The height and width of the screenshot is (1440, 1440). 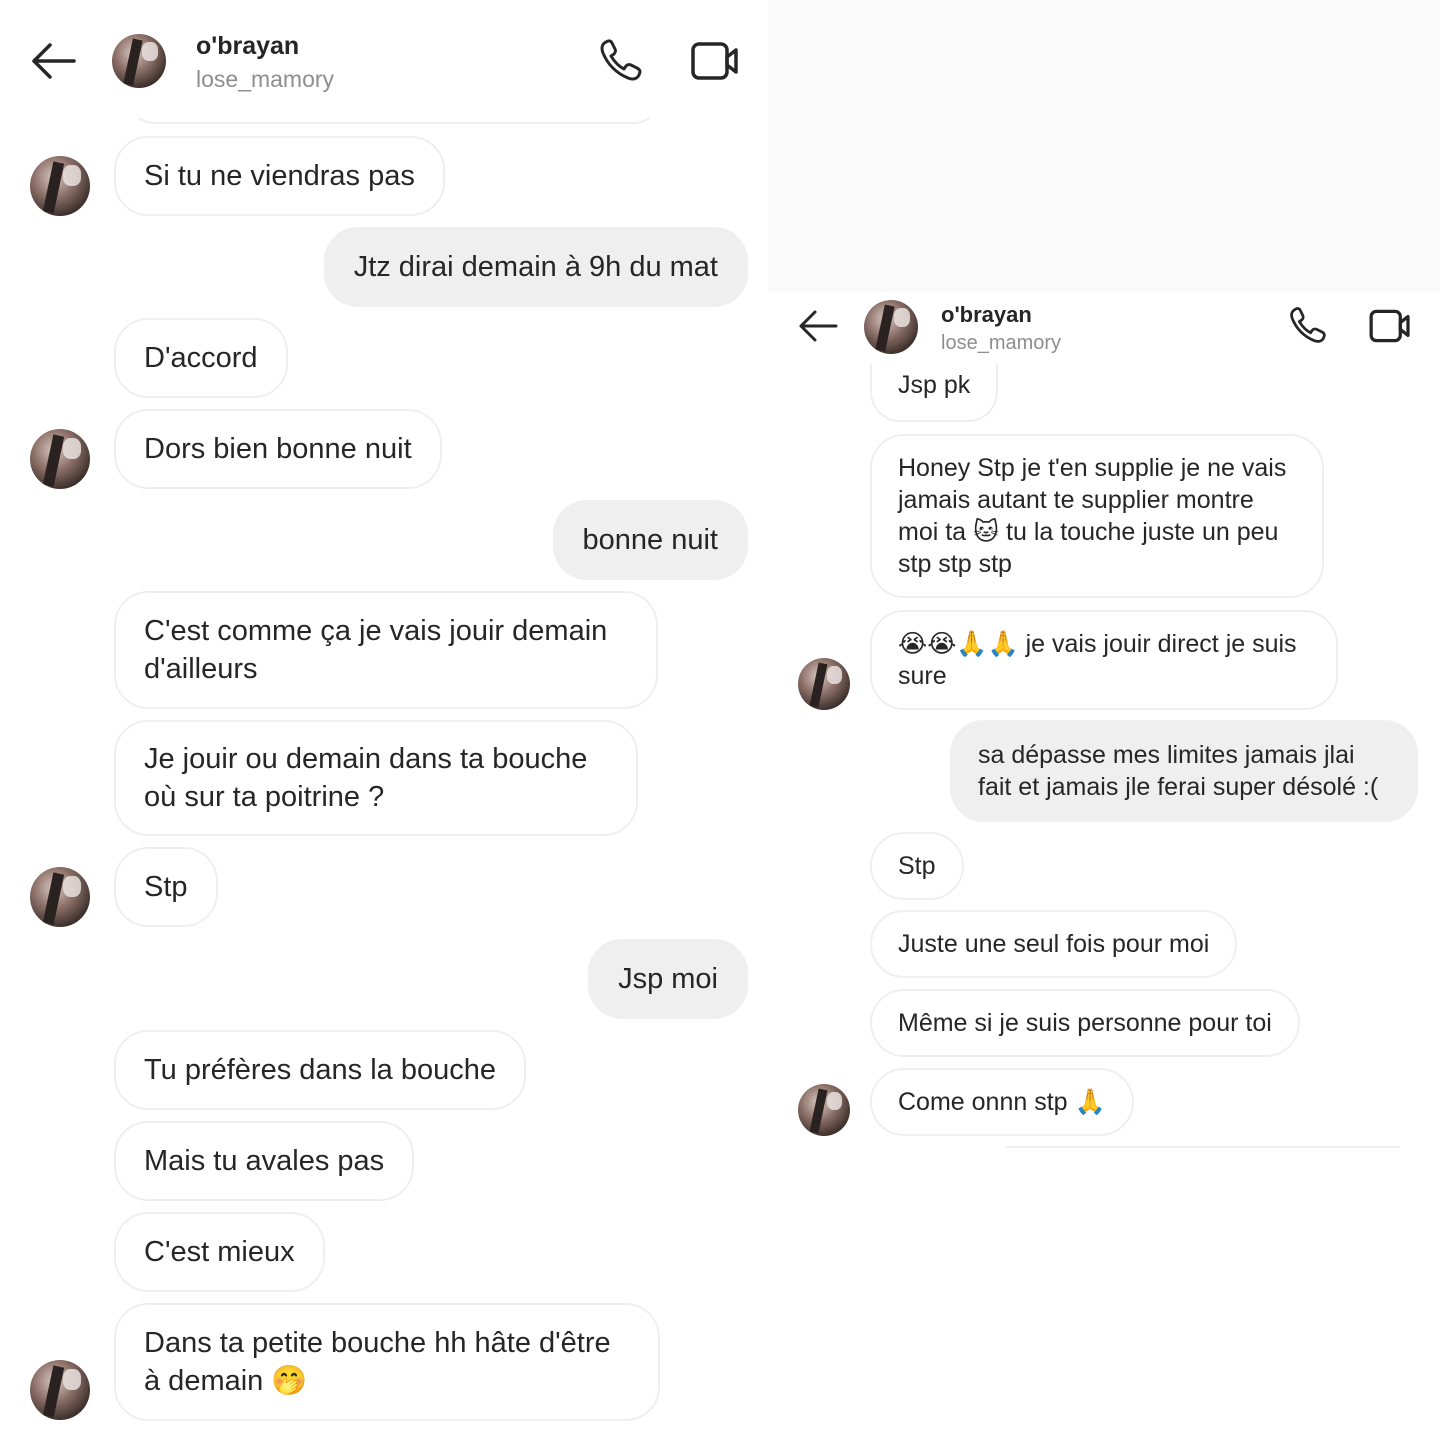 I want to click on message-outgoing: Jsp moi, so click(x=668, y=979).